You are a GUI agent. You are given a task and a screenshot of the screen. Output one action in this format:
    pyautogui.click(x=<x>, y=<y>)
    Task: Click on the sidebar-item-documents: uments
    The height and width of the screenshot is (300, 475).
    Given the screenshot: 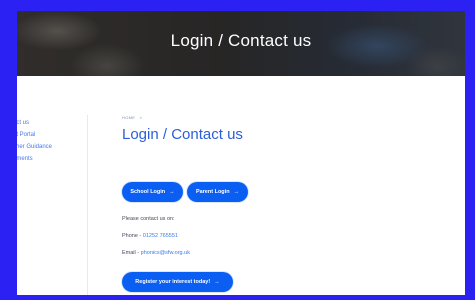 What is the action you would take?
    pyautogui.click(x=52, y=159)
    